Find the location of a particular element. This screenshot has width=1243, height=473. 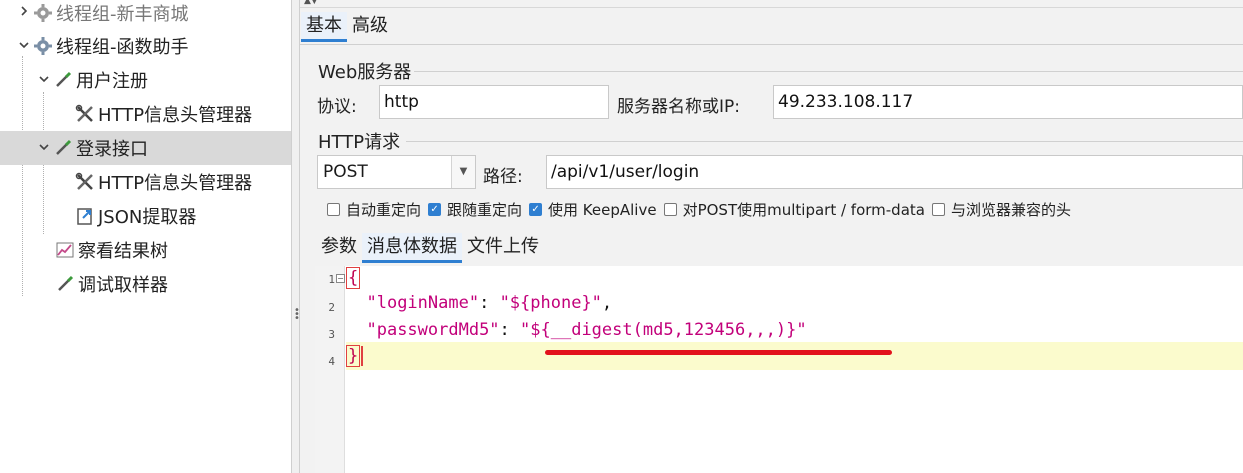

multipart-checkbox: 对POST使用multipart / form-data is located at coordinates (794, 209).